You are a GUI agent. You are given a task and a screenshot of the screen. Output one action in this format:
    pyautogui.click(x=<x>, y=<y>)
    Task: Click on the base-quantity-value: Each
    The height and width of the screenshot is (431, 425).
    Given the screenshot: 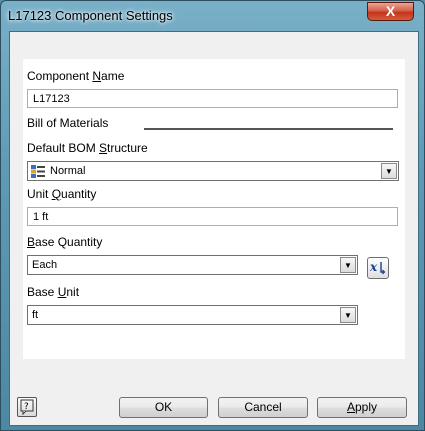 What is the action you would take?
    pyautogui.click(x=45, y=265)
    